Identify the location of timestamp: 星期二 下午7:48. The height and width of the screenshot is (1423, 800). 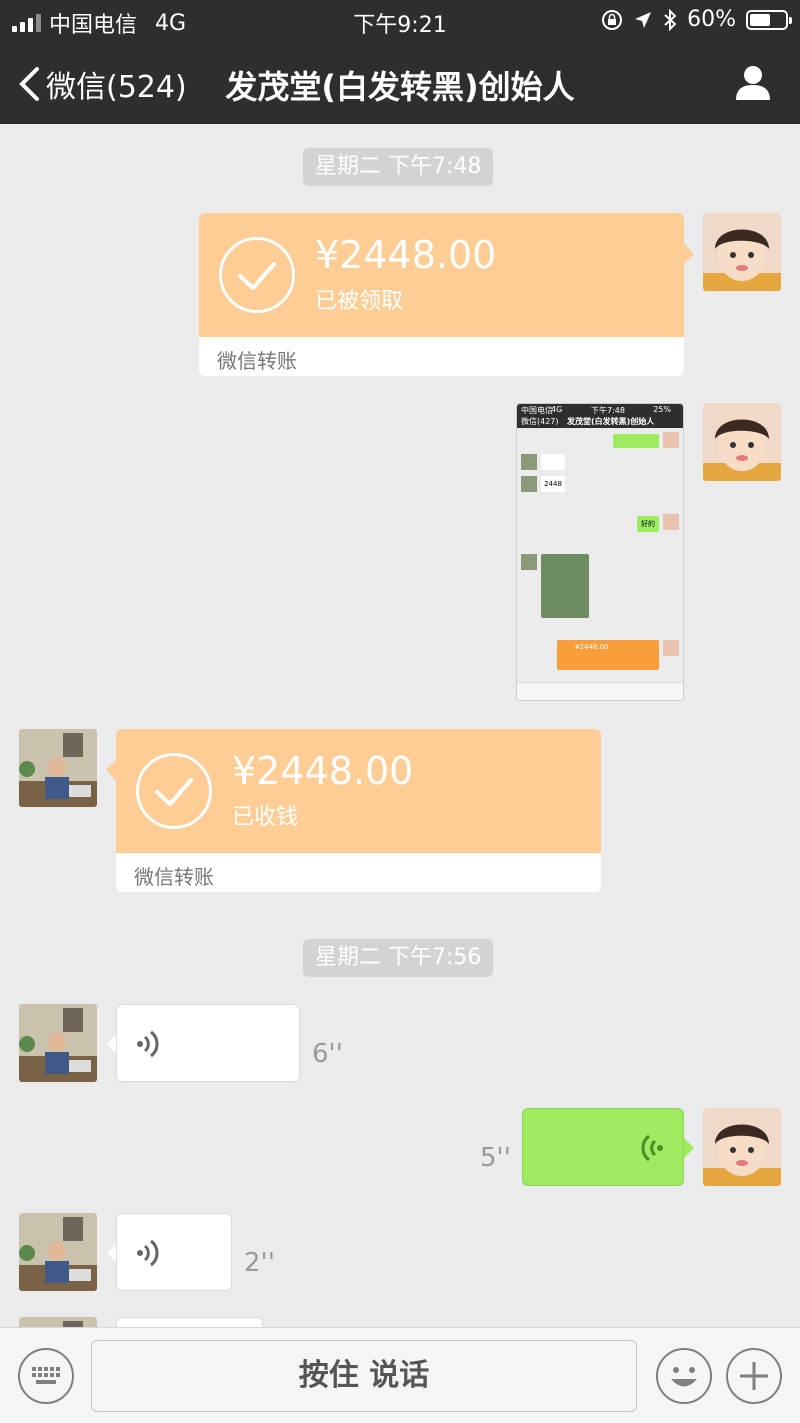
(398, 167).